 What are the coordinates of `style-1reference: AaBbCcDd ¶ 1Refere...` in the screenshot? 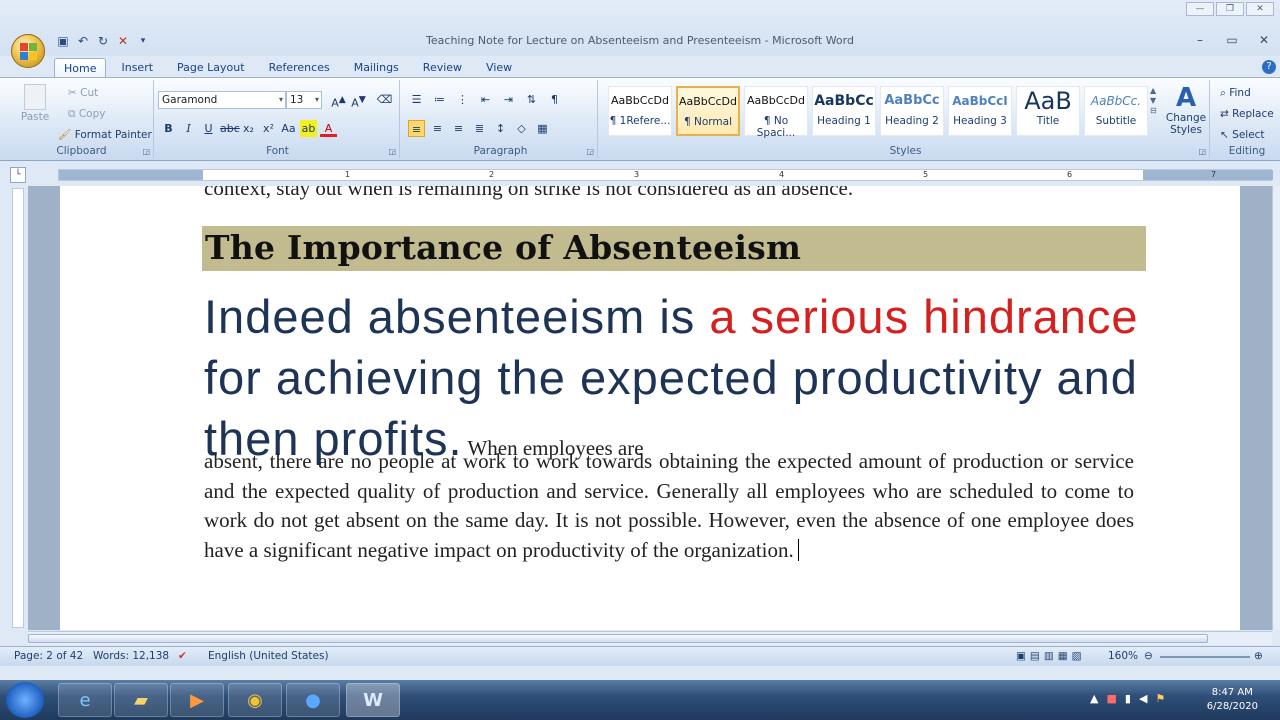 It's located at (640, 111).